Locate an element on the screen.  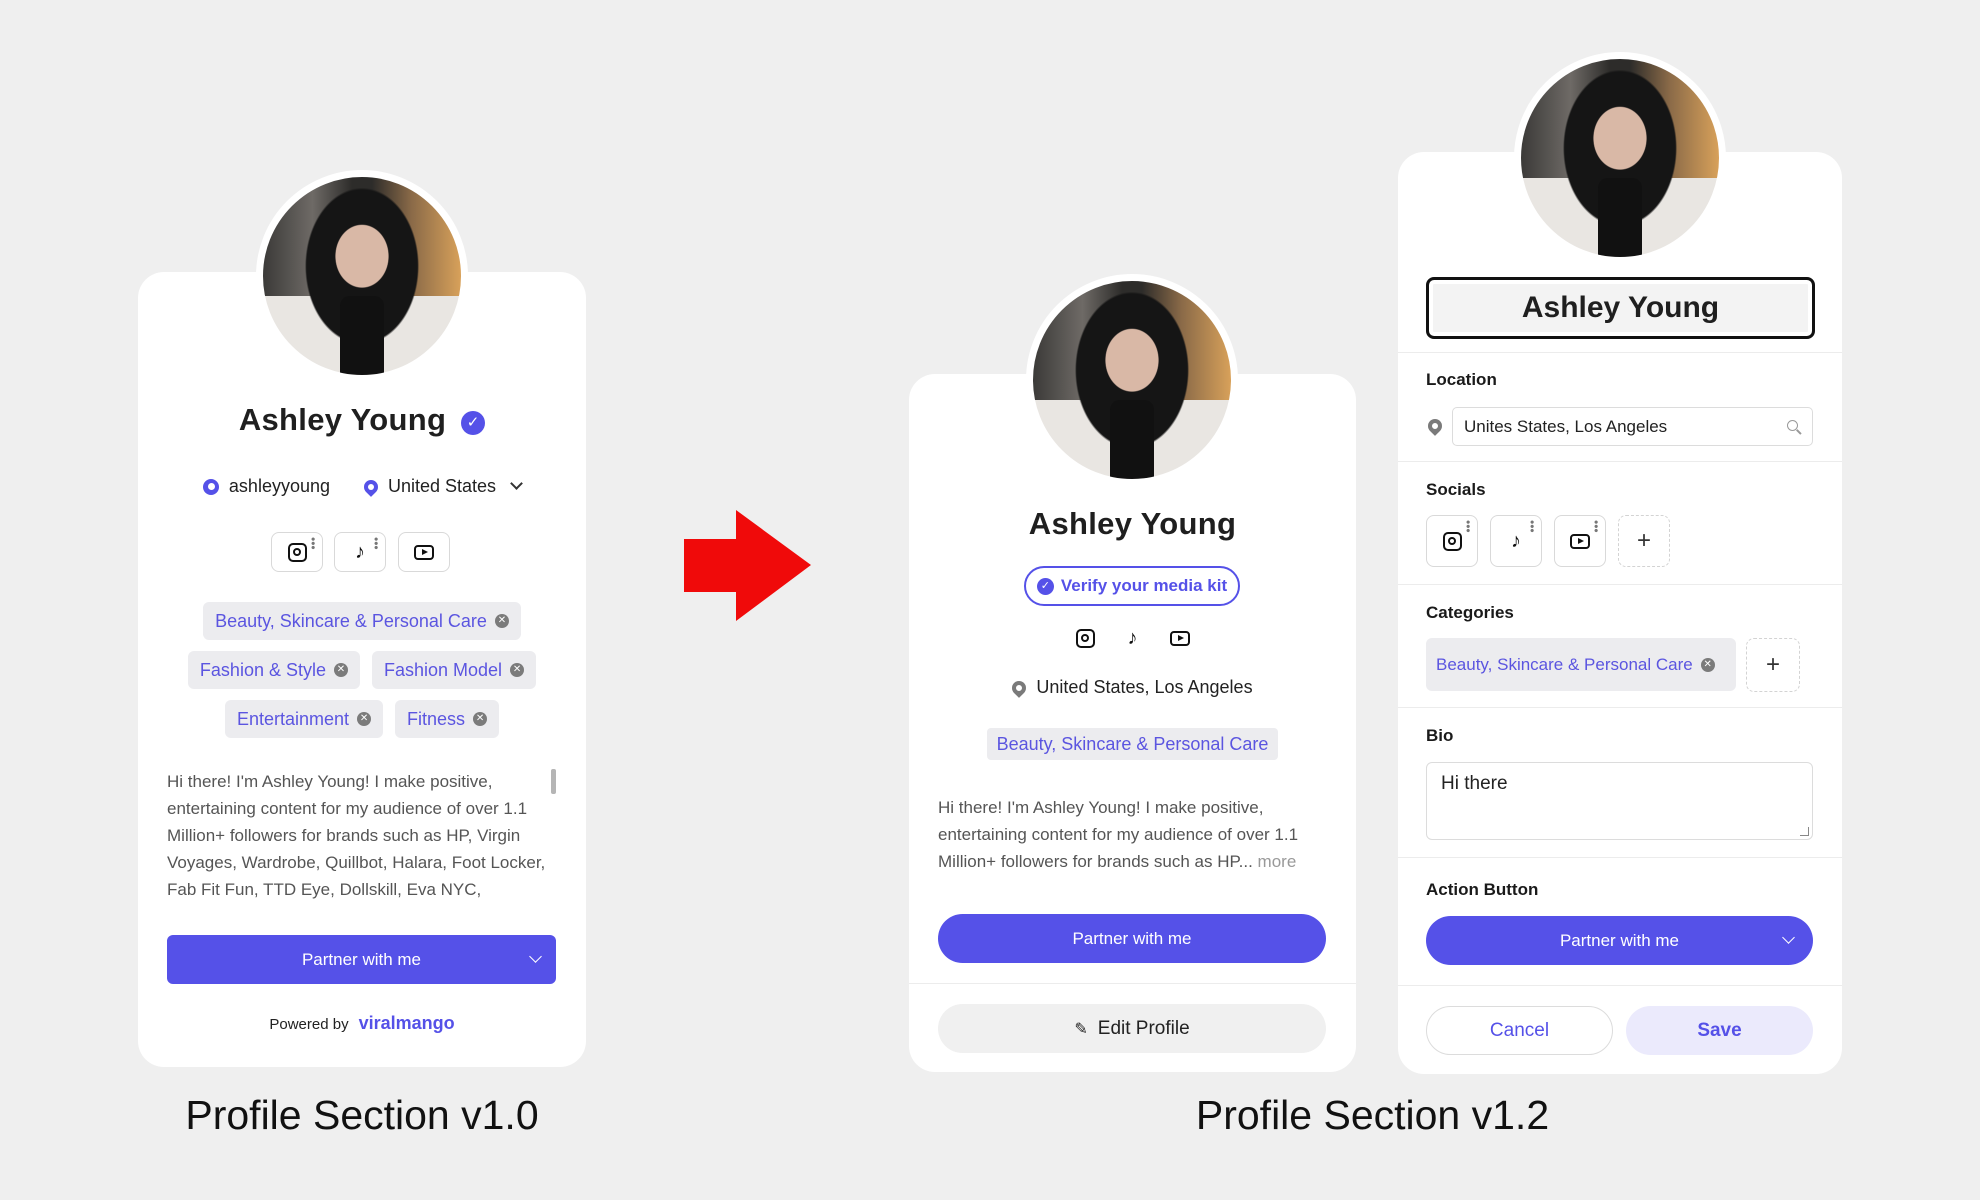
social-instagram-edit: ••• is located at coordinates (1452, 541).